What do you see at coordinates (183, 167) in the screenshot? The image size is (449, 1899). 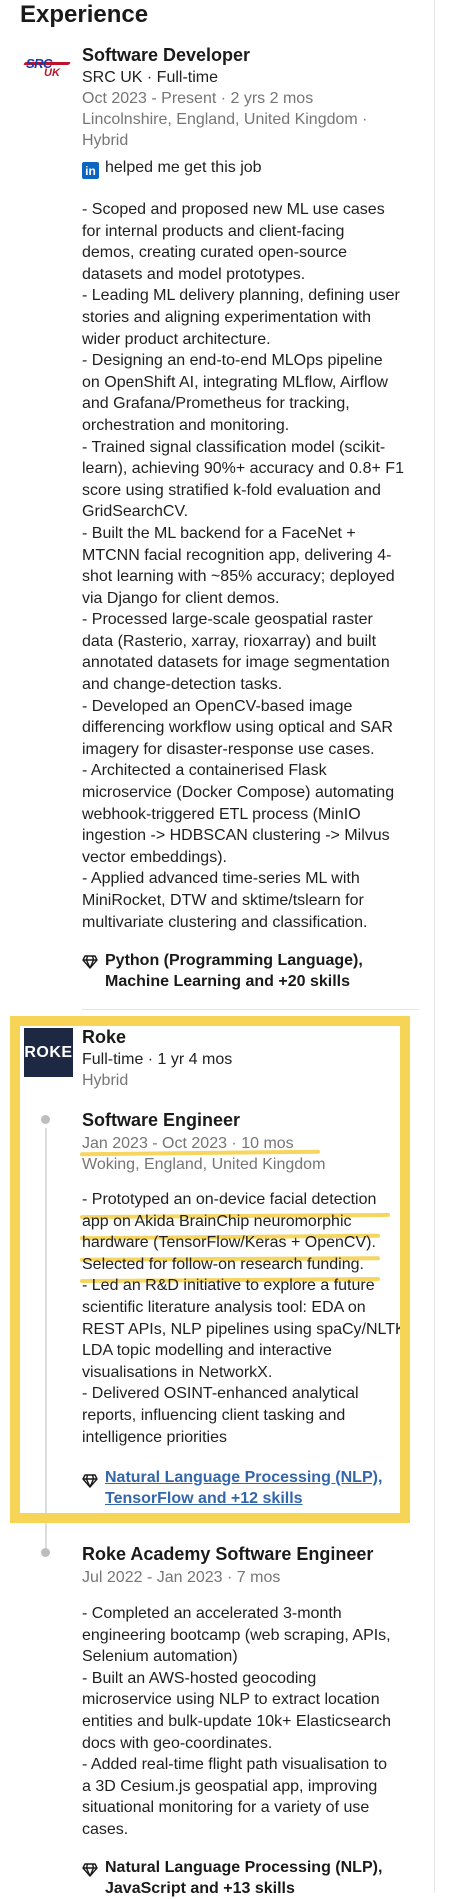 I see `linkedin-helped-text: helped me get this job` at bounding box center [183, 167].